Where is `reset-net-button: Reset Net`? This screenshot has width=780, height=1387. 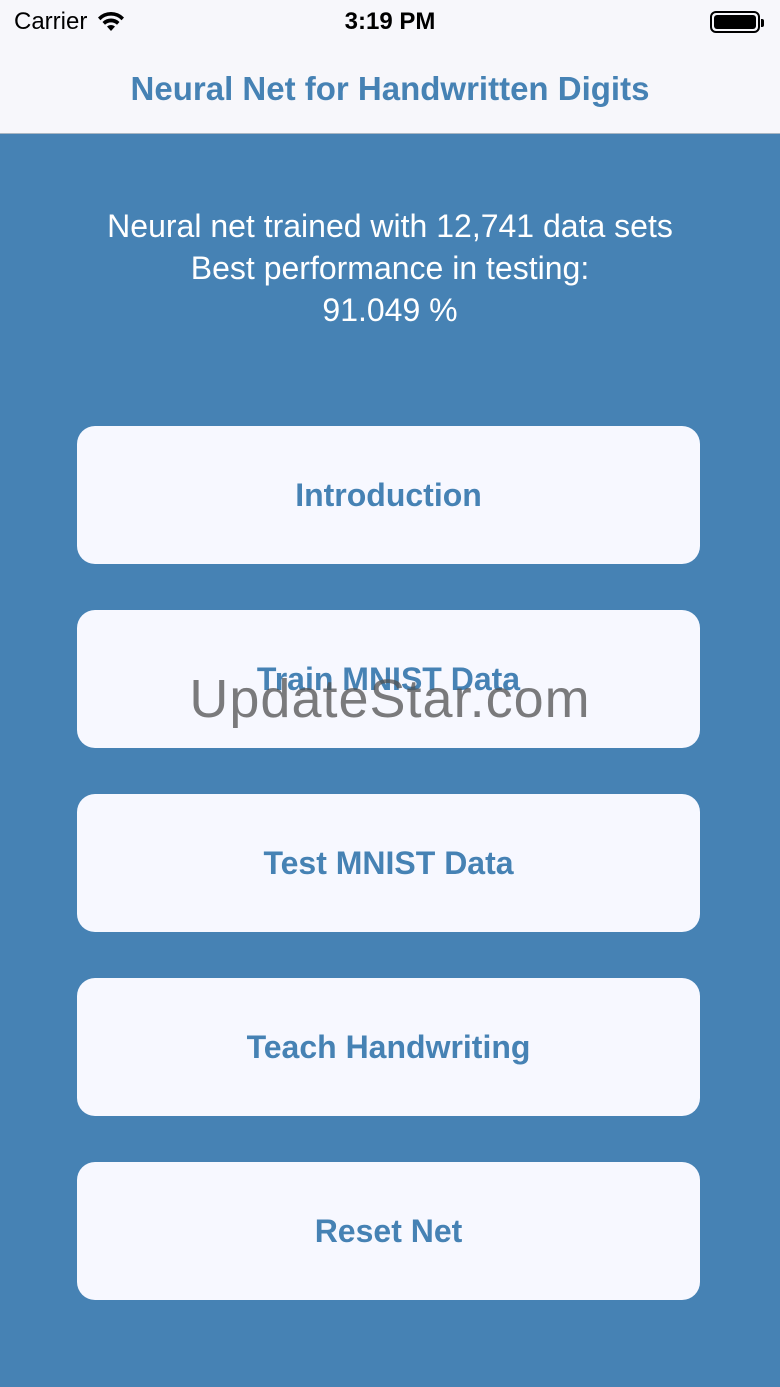
reset-net-button: Reset Net is located at coordinates (388, 1231).